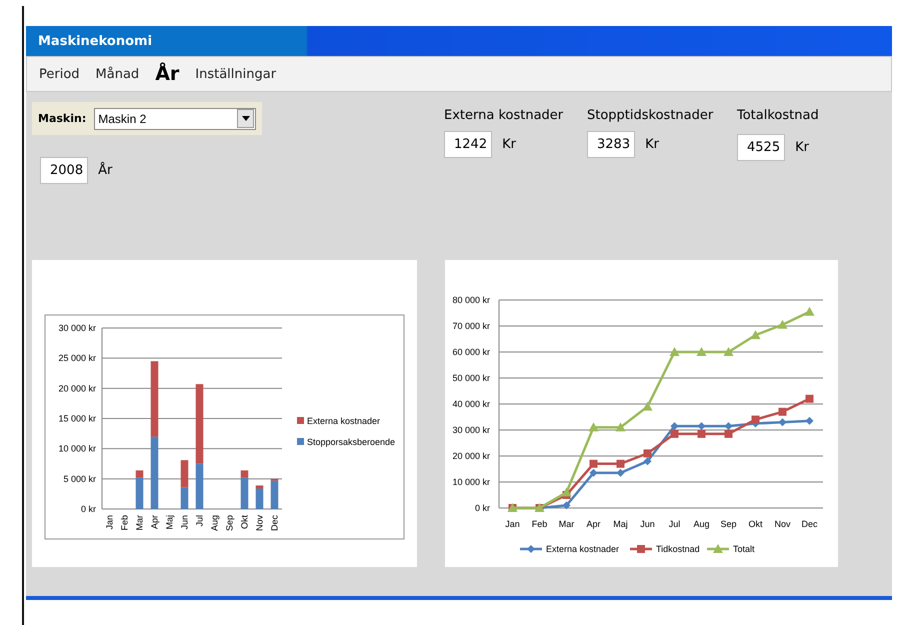  What do you see at coordinates (504, 115) in the screenshot?
I see `cost-label: Externa kostnader` at bounding box center [504, 115].